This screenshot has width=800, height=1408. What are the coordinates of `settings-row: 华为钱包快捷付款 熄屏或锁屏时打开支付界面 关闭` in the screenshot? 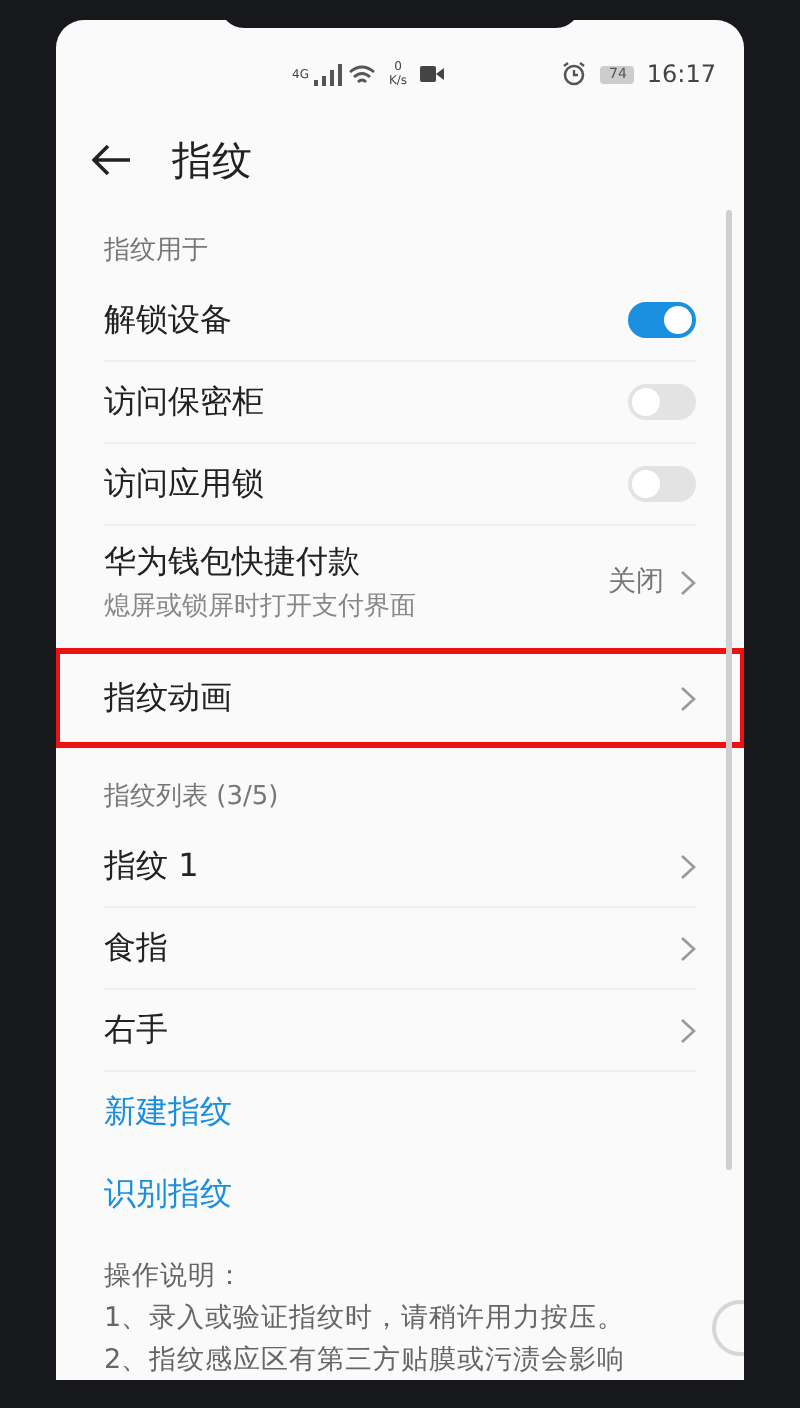 It's located at (400, 582).